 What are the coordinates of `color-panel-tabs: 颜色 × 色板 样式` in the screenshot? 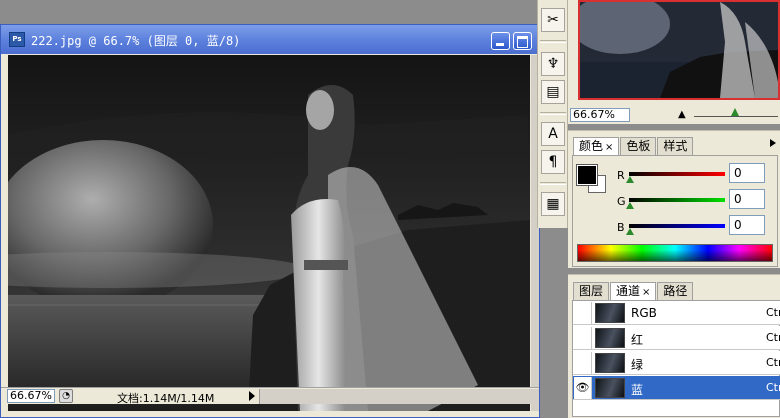 It's located at (633, 146).